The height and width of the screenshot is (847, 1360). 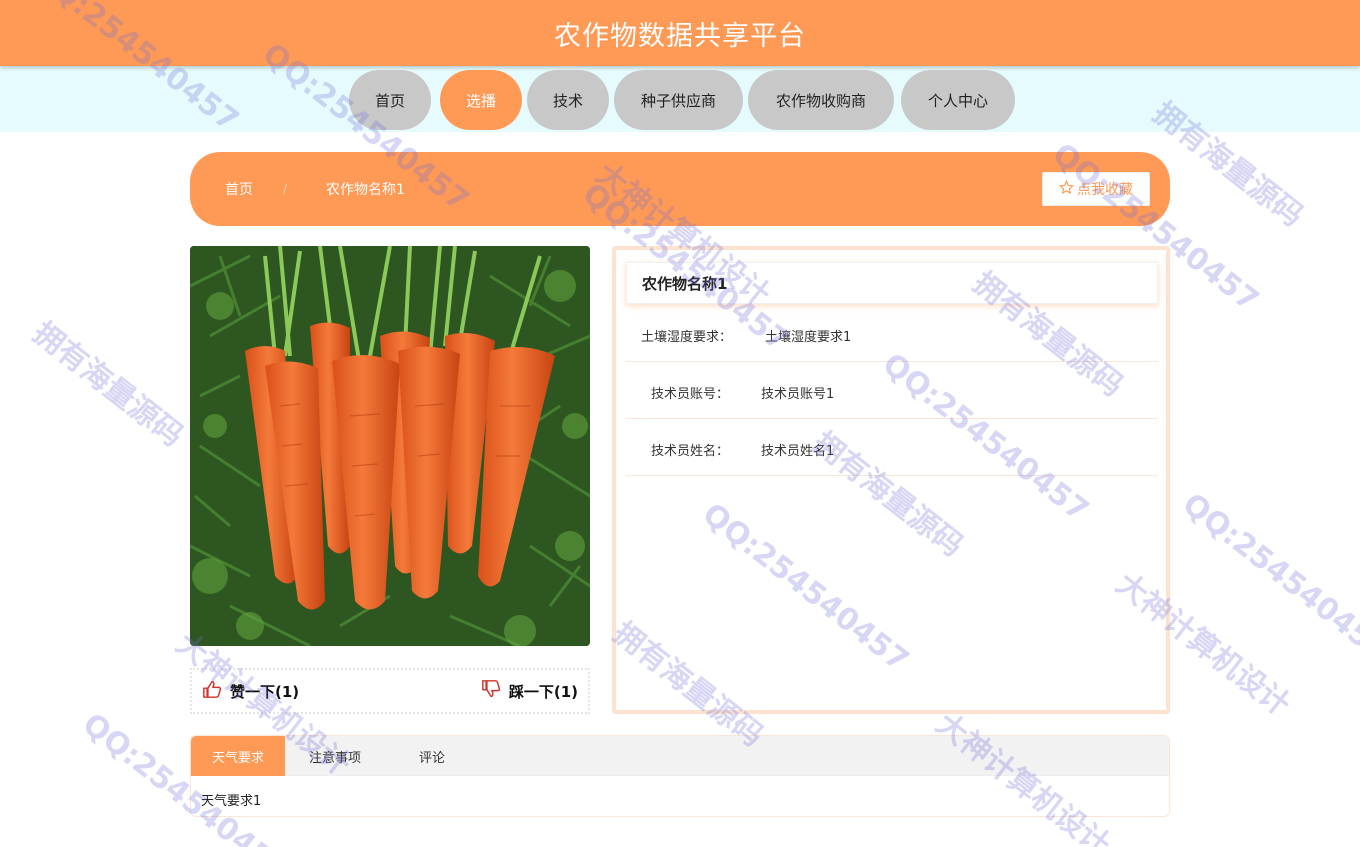 I want to click on info-value: 技术员账号1, so click(x=798, y=394).